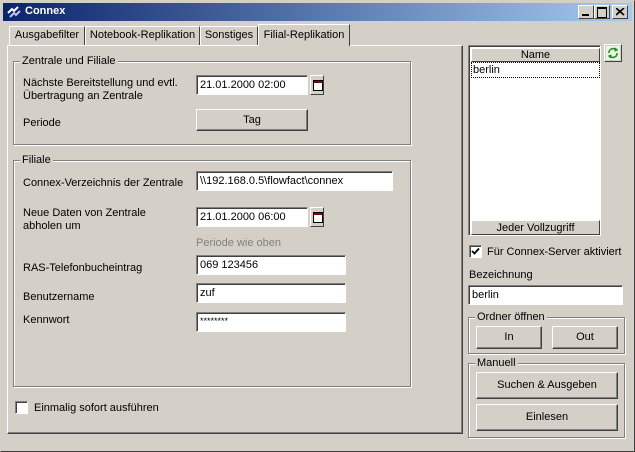  I want to click on ordner-in-button: In, so click(509, 337).